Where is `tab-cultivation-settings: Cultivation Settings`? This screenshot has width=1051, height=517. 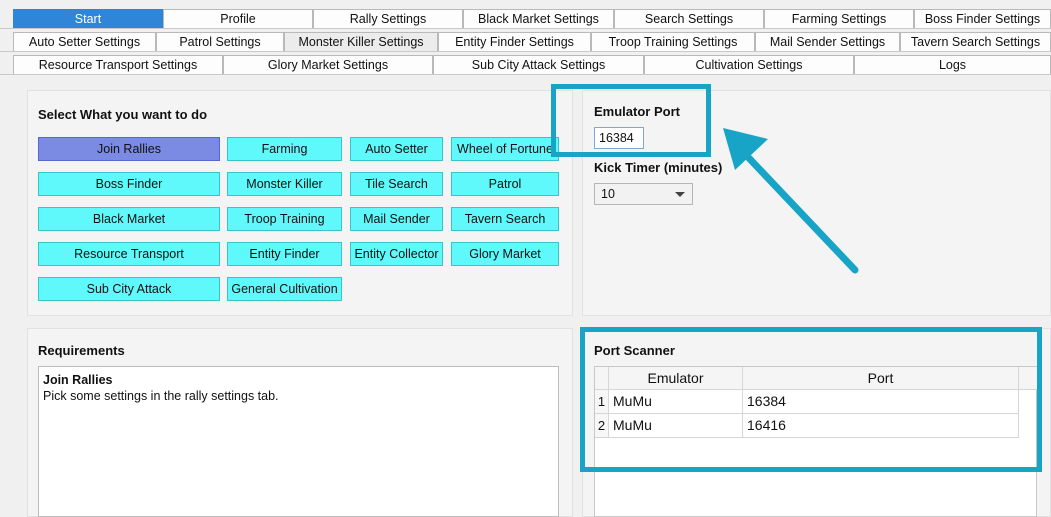
tab-cultivation-settings: Cultivation Settings is located at coordinates (749, 64).